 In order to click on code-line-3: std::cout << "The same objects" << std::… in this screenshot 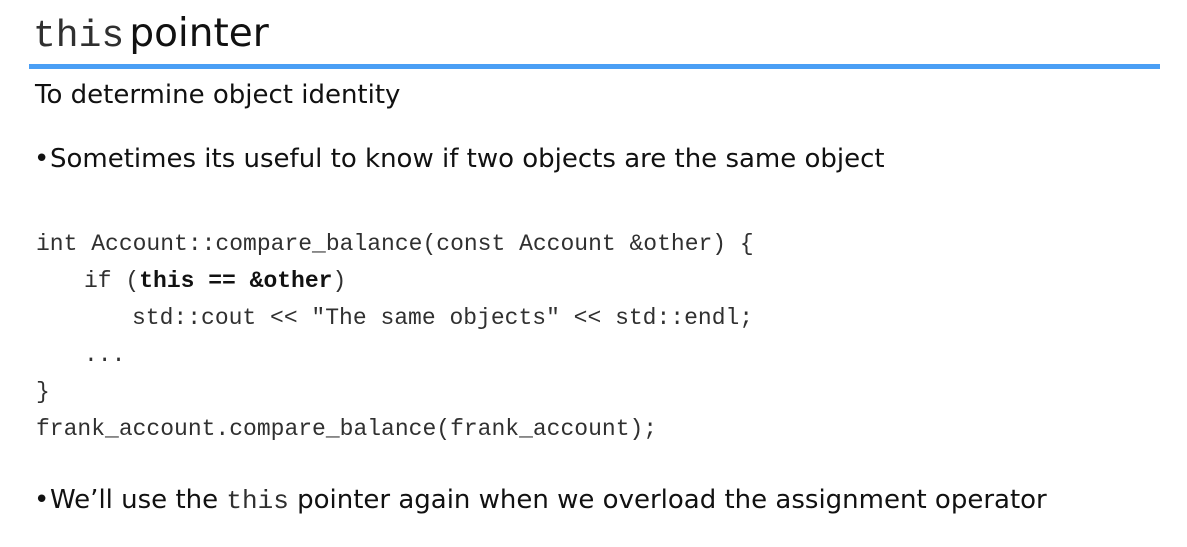, I will do `click(443, 318)`.